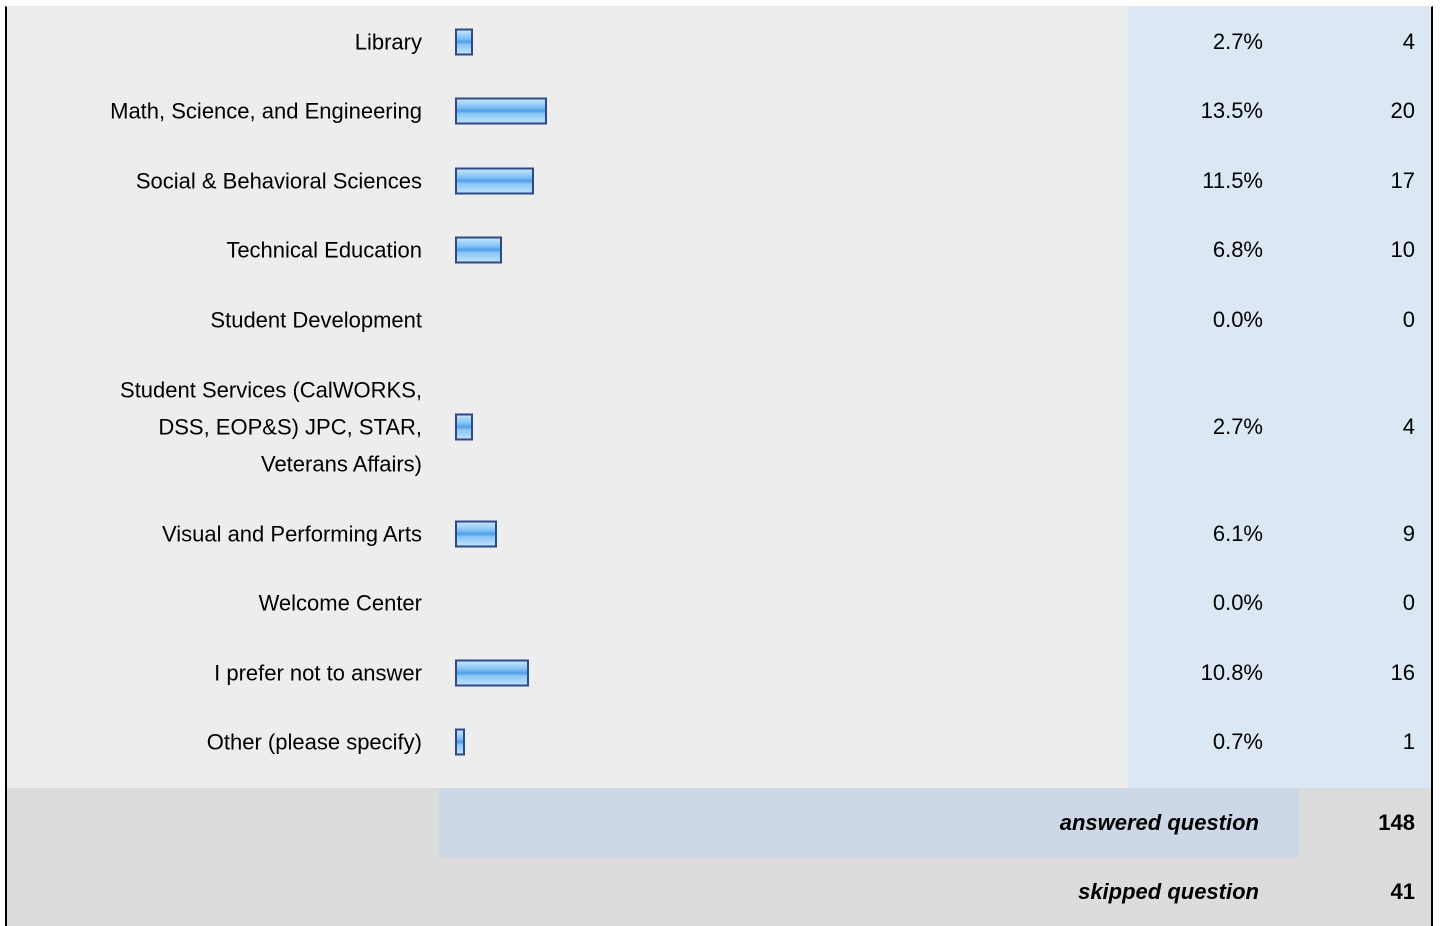 The height and width of the screenshot is (926, 1440). What do you see at coordinates (719, 180) in the screenshot?
I see `response-row: Social & Behavioral Sciences 11.5% 17` at bounding box center [719, 180].